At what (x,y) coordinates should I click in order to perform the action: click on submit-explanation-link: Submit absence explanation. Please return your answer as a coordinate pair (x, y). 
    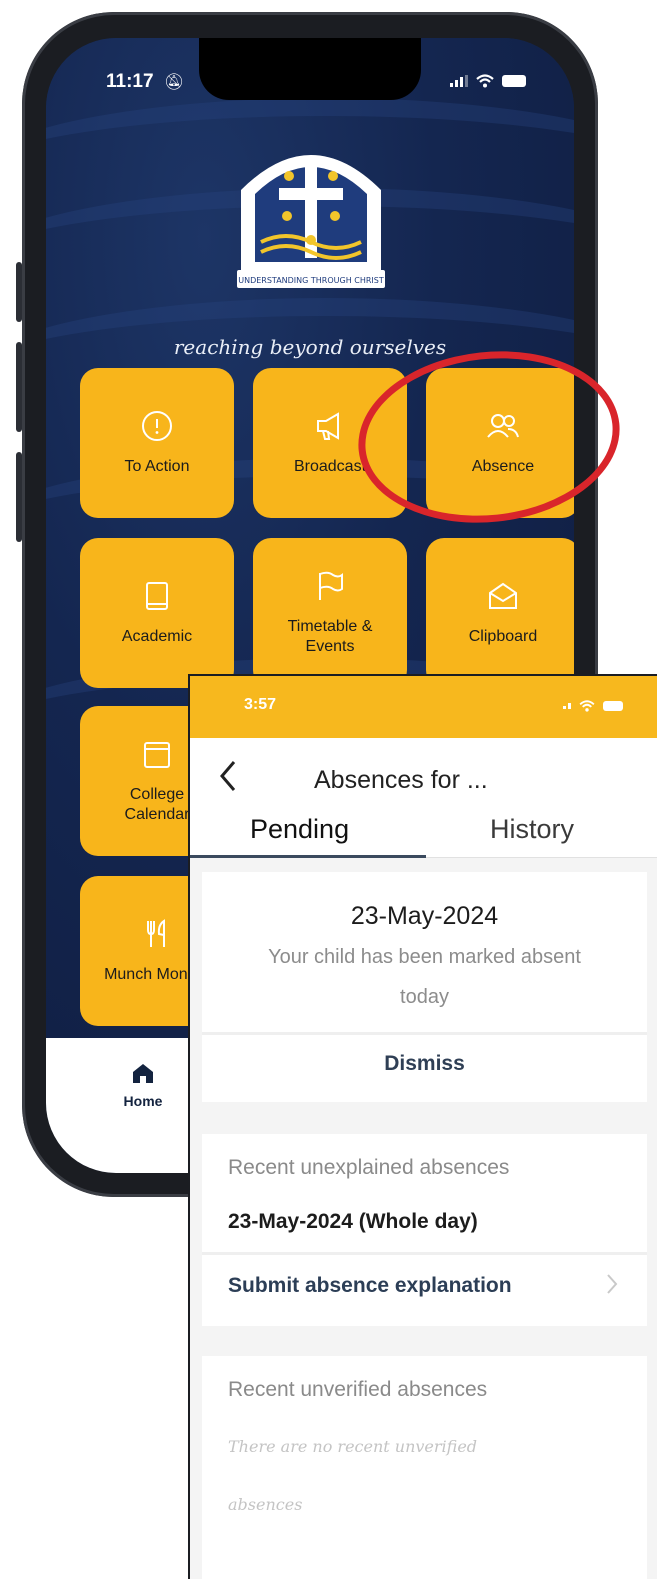
    Looking at the image, I should click on (370, 1286).